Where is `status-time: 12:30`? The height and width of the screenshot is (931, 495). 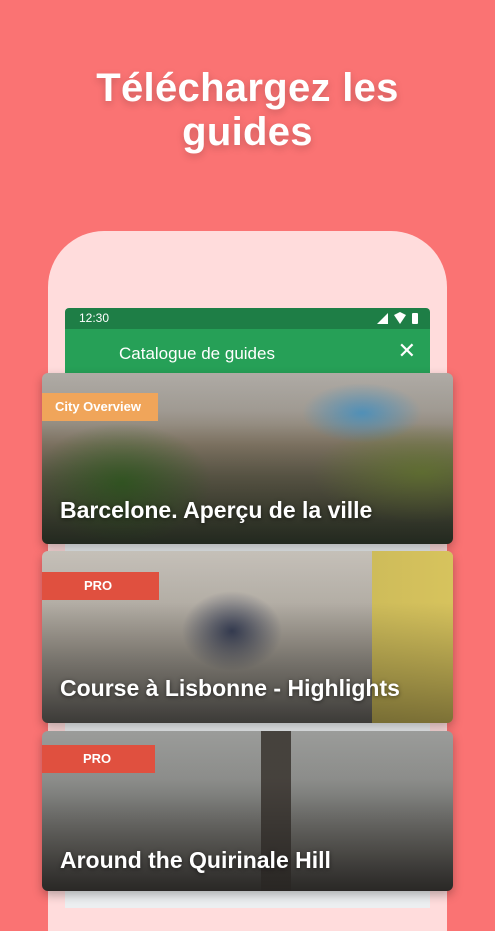 status-time: 12:30 is located at coordinates (94, 318).